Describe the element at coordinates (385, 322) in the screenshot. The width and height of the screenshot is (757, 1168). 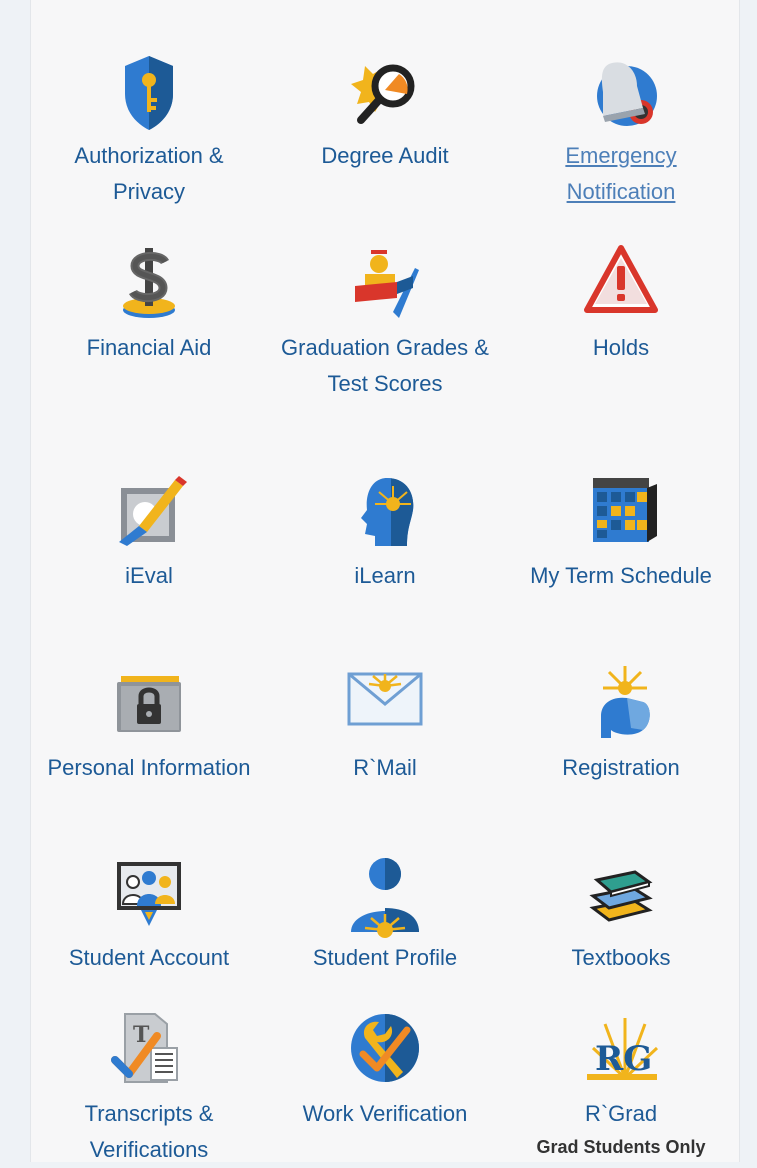
I see `tile-graduation-grades: Graduation Grades & Test Scores` at that location.